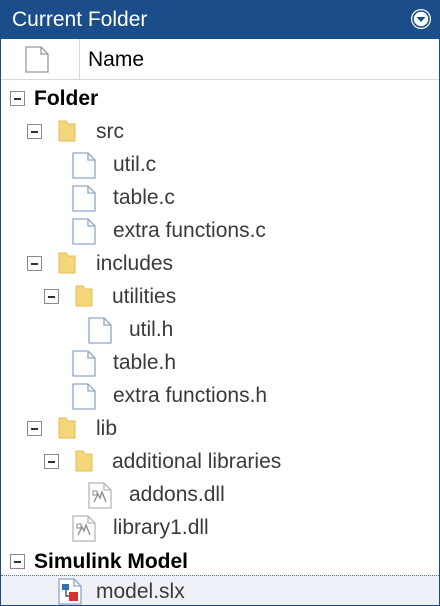 Image resolution: width=440 pixels, height=606 pixels. What do you see at coordinates (220, 164) in the screenshot?
I see `tree-item-util-c: util.c` at bounding box center [220, 164].